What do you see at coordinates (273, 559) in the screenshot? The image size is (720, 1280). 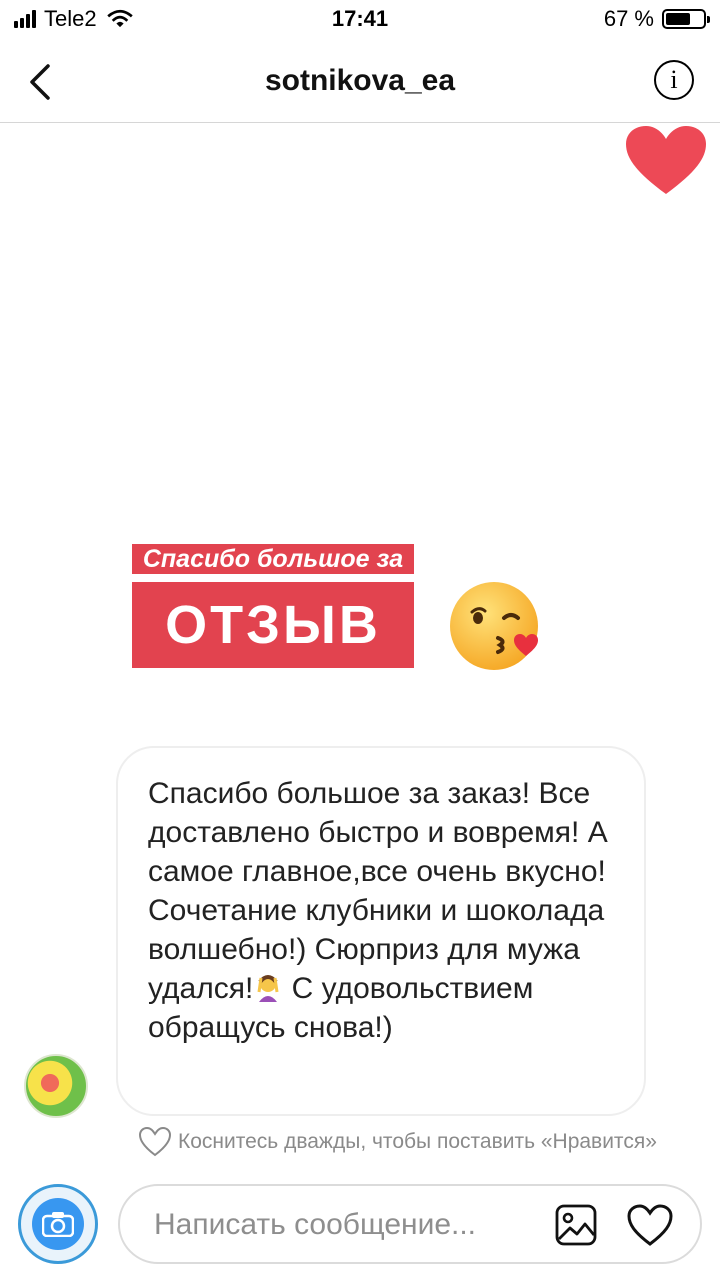 I see `sticker-caption: Спасибо большое за` at bounding box center [273, 559].